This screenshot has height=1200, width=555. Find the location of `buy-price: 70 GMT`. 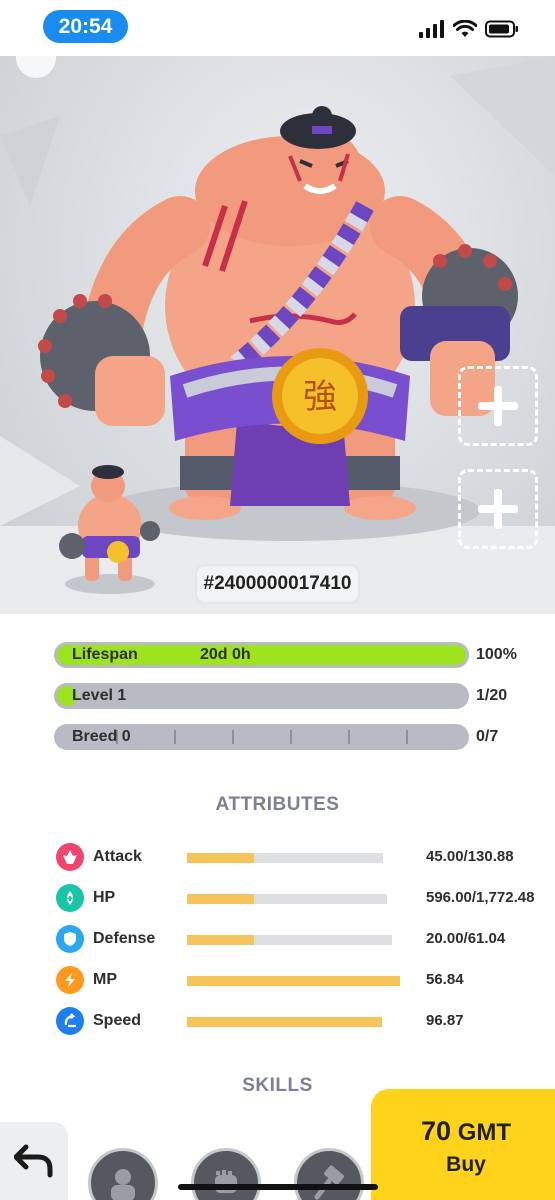

buy-price: 70 GMT is located at coordinates (466, 1131).